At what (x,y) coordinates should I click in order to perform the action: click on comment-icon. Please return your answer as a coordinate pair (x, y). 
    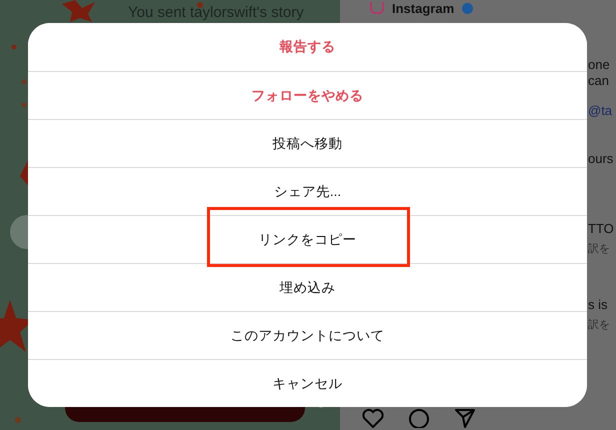
    Looking at the image, I should click on (419, 418).